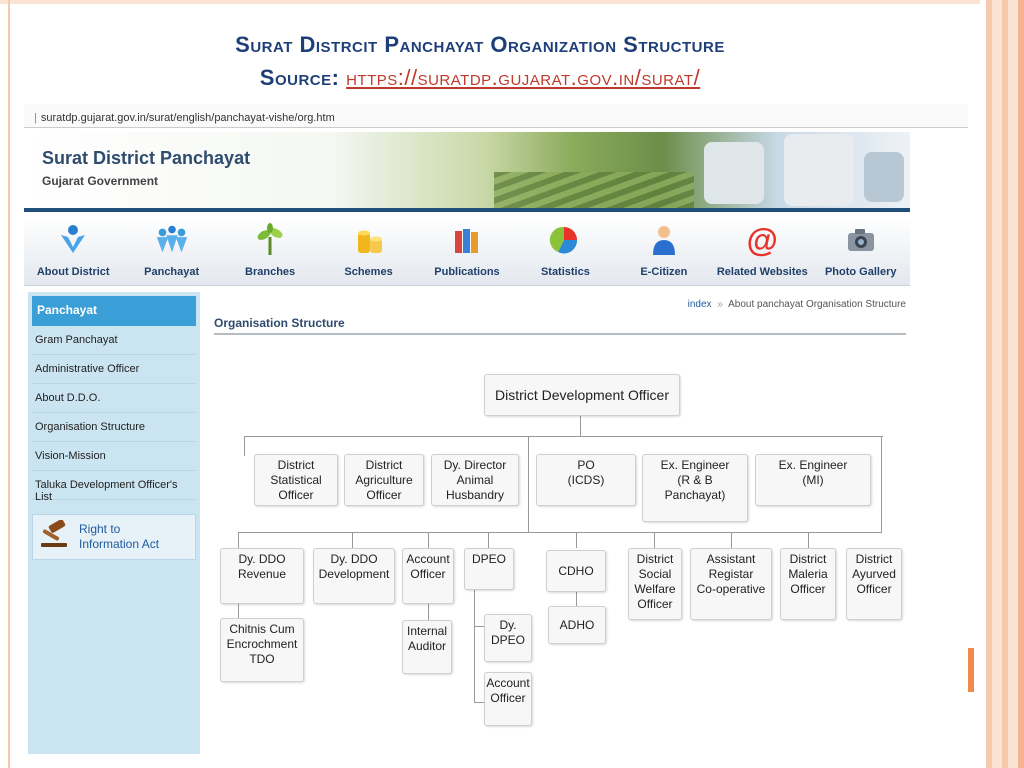 This screenshot has width=1024, height=768. What do you see at coordinates (368, 272) in the screenshot?
I see `nav-label: Schemes` at bounding box center [368, 272].